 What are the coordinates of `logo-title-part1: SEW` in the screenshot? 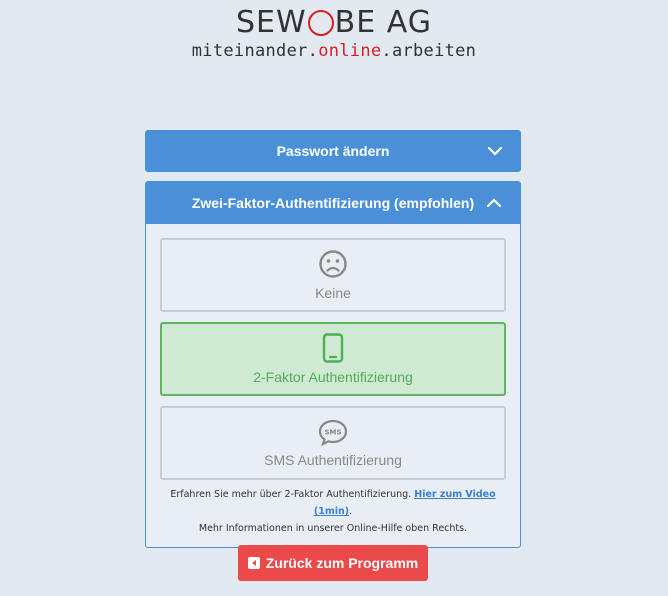 It's located at (271, 22).